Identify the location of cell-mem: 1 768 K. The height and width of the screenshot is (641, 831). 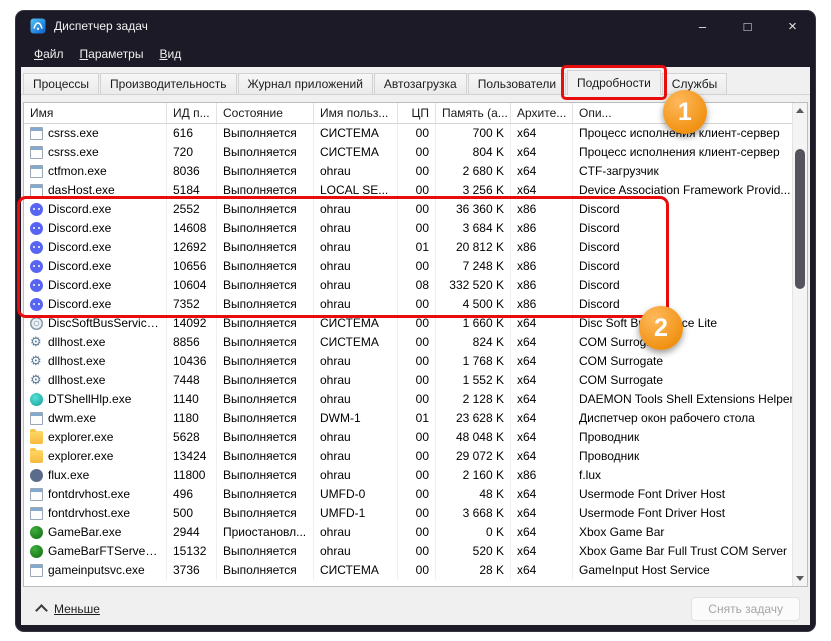
(473, 361).